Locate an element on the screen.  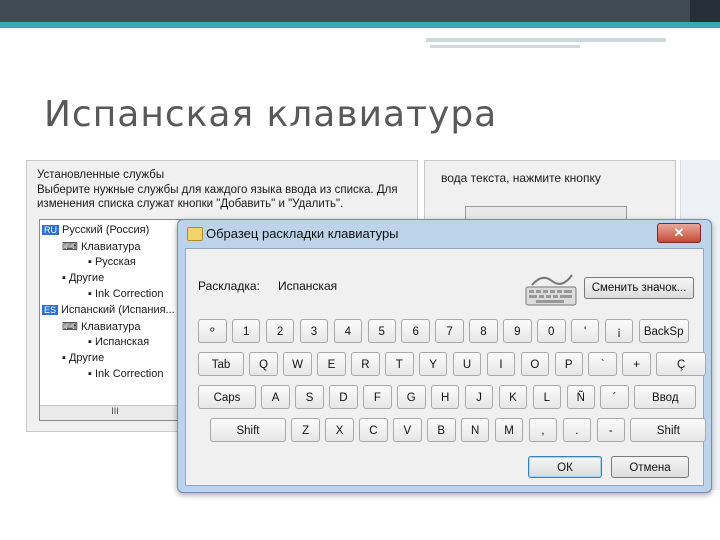
key-0-3: 3 is located at coordinates (314, 331).